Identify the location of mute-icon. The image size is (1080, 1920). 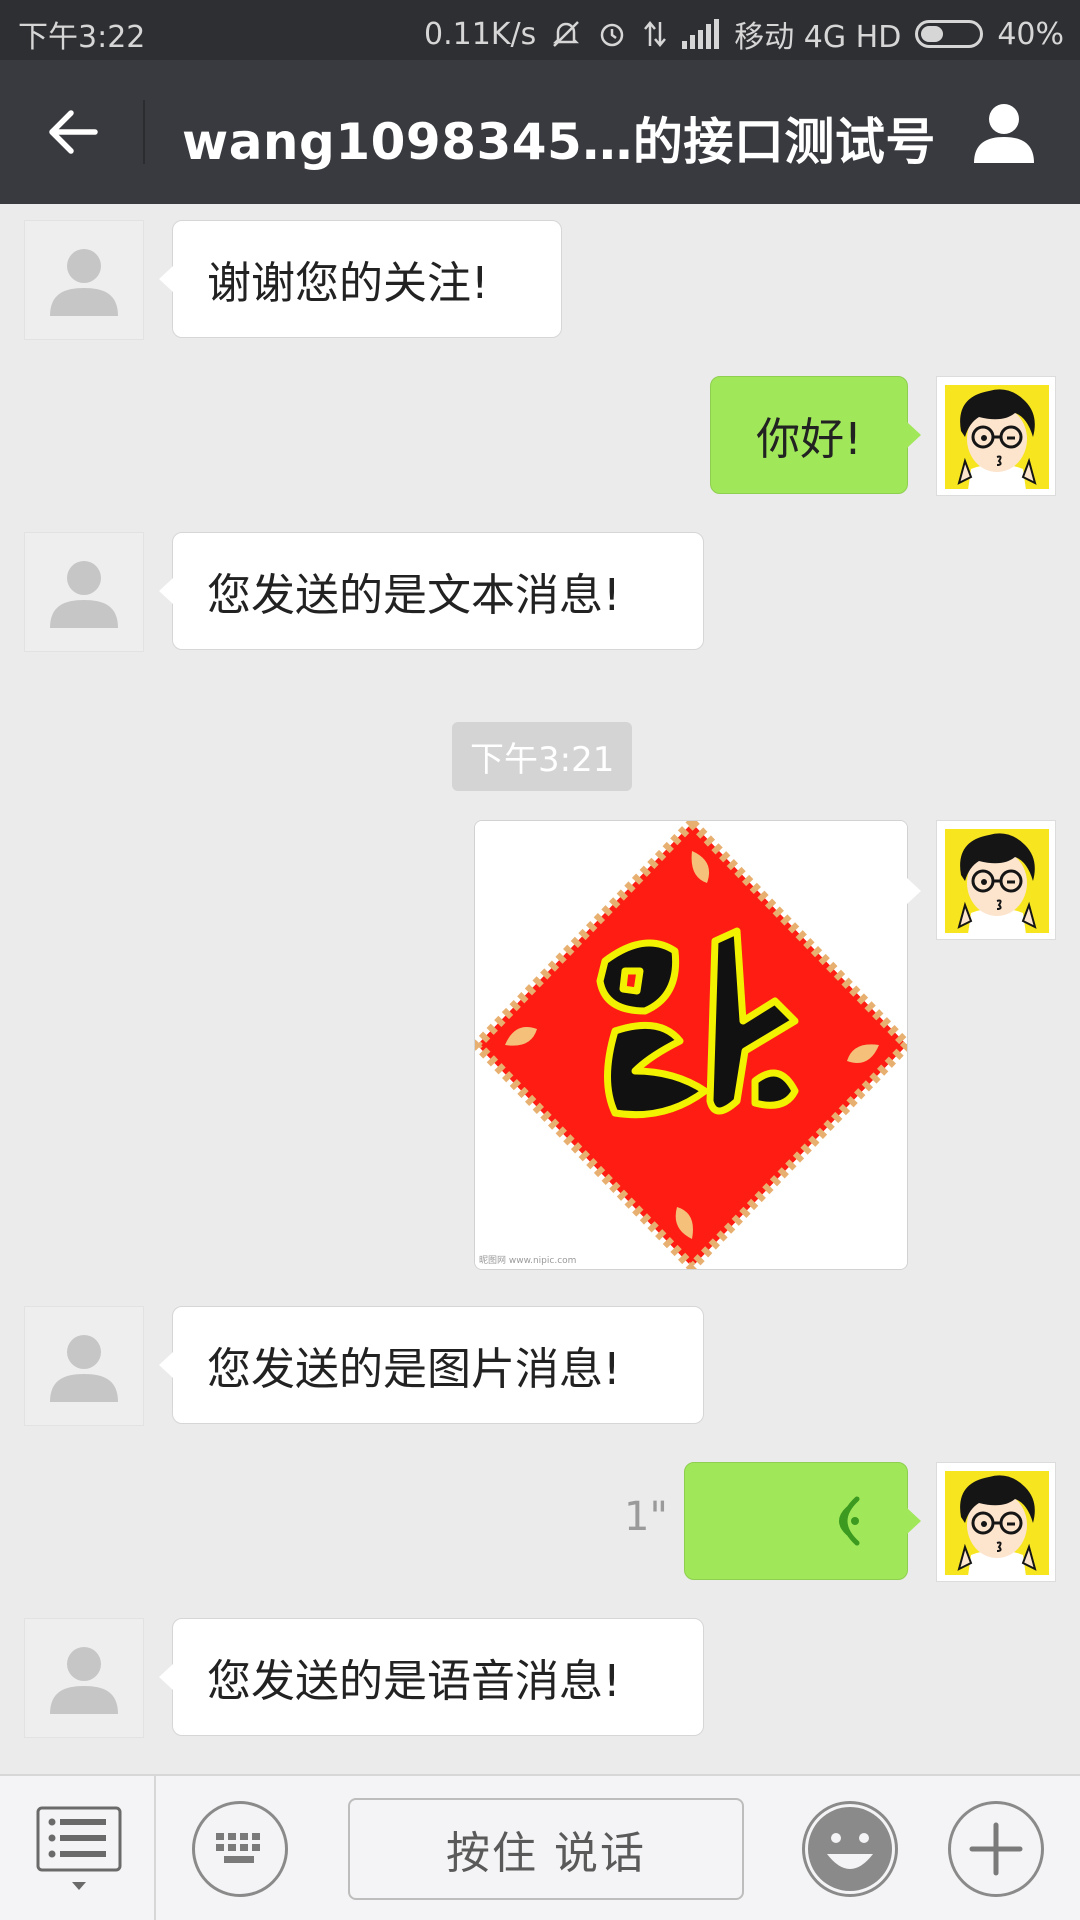
(566, 34).